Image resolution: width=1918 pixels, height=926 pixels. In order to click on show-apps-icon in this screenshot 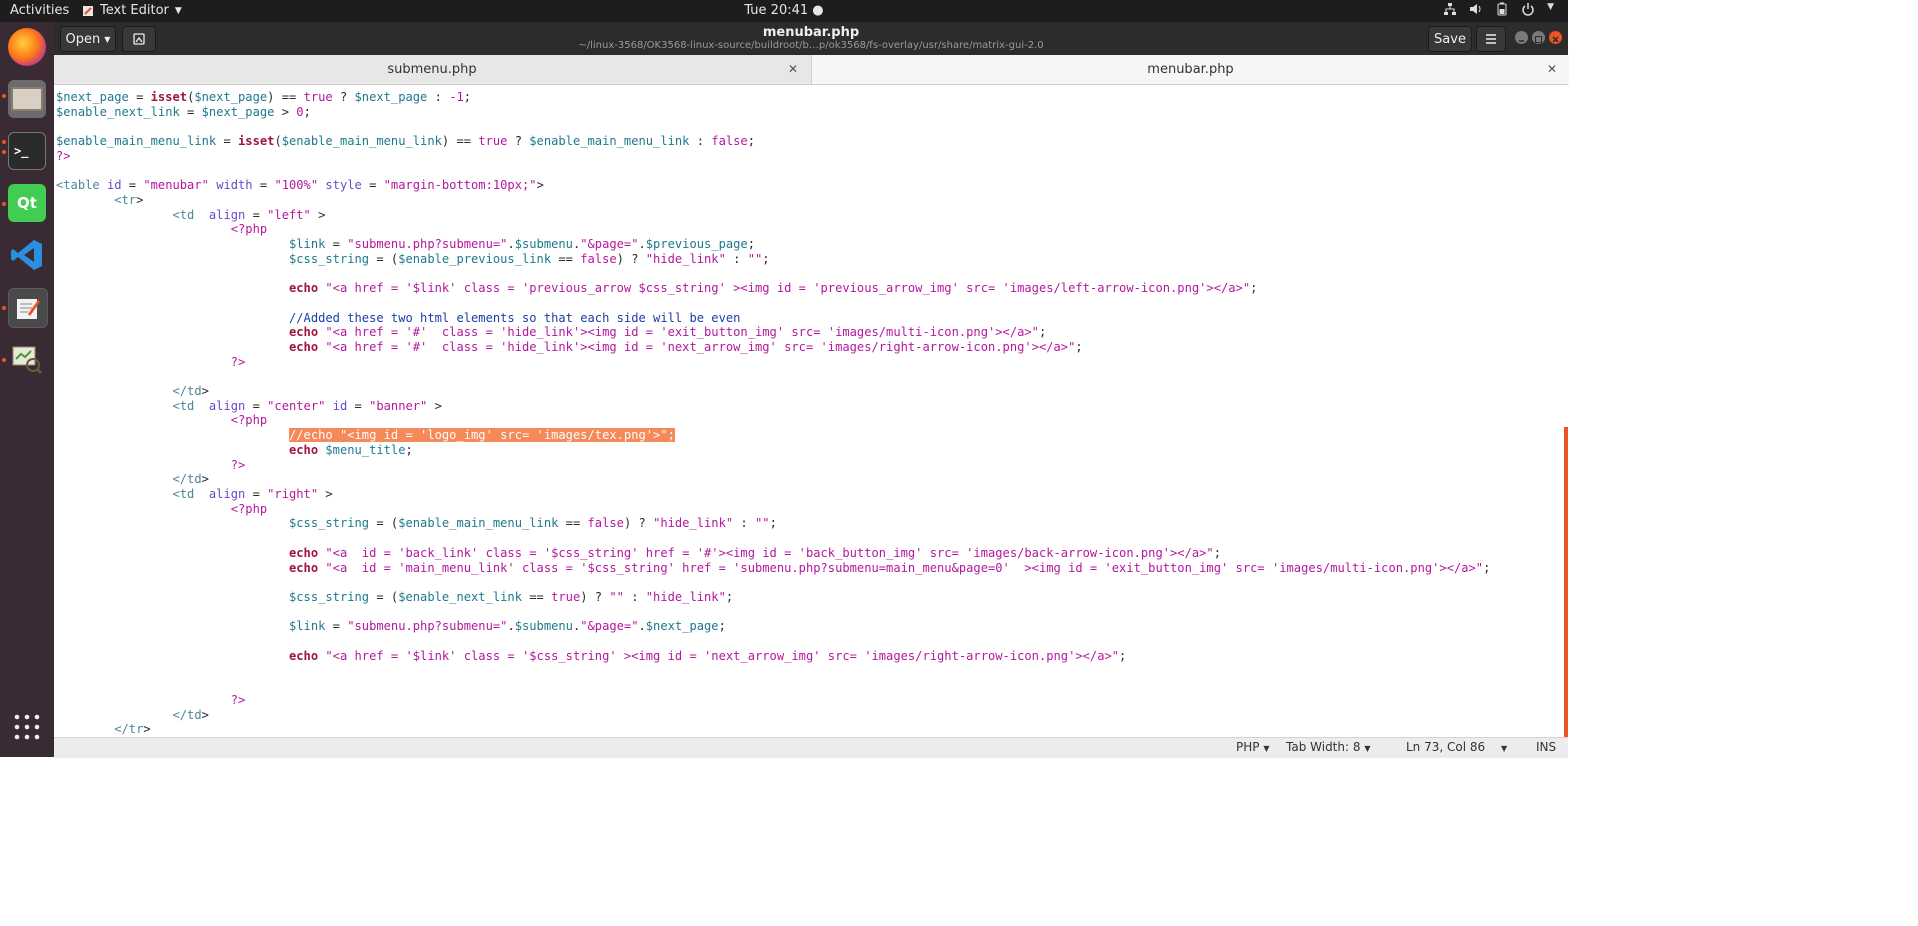, I will do `click(27, 727)`.